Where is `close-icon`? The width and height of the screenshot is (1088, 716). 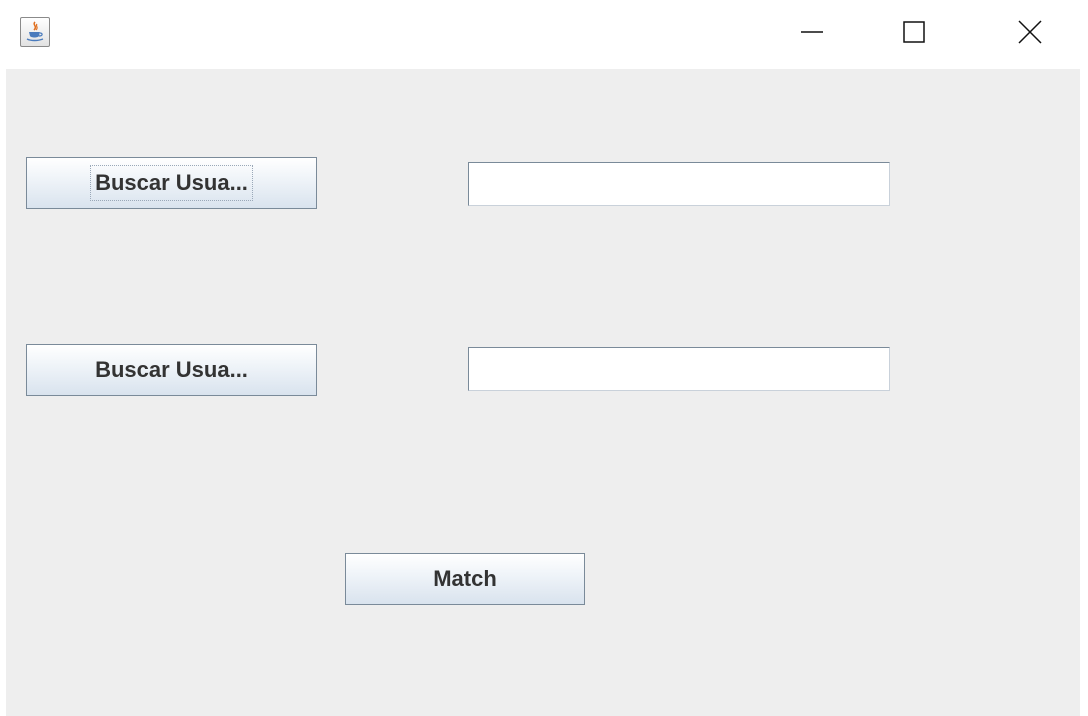
close-icon is located at coordinates (1030, 32).